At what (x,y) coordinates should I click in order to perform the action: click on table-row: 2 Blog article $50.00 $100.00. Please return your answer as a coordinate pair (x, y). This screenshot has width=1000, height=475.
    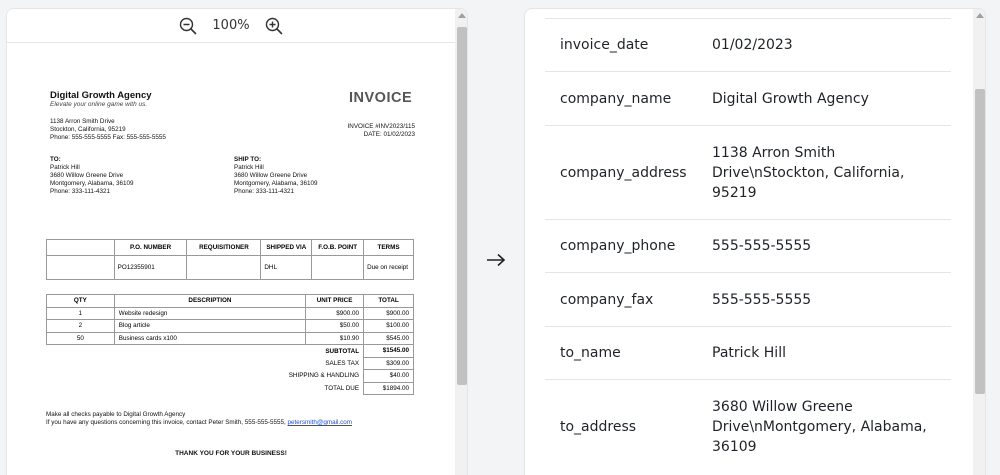
    Looking at the image, I should click on (230, 326).